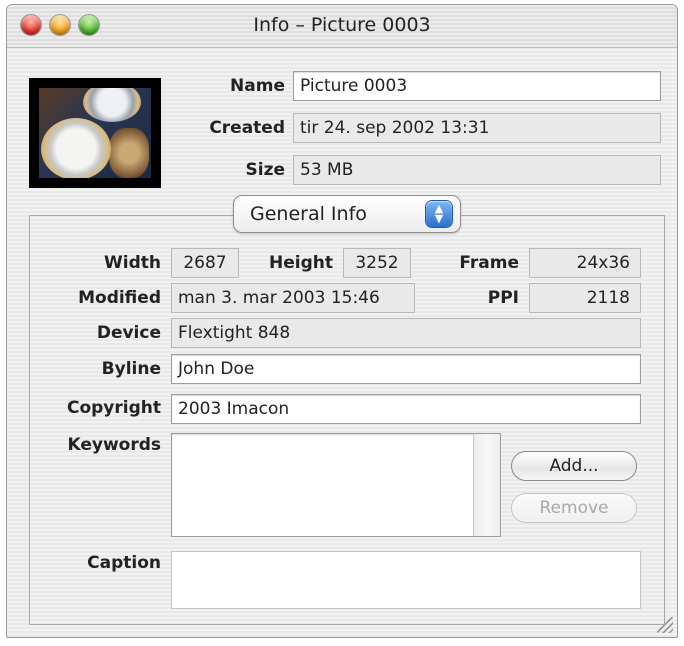 The width and height of the screenshot is (684, 646). Describe the element at coordinates (265, 170) in the screenshot. I see `size-label: Size` at that location.